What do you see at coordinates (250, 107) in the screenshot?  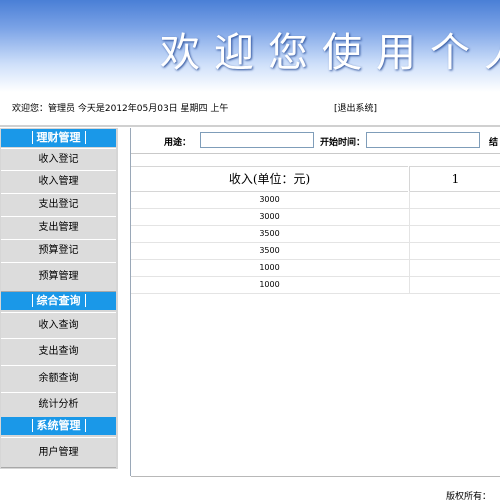 I see `status-bar: 欢迎您：管理员 今天是2012年05月03日 星期四 上午 [退出系统]` at bounding box center [250, 107].